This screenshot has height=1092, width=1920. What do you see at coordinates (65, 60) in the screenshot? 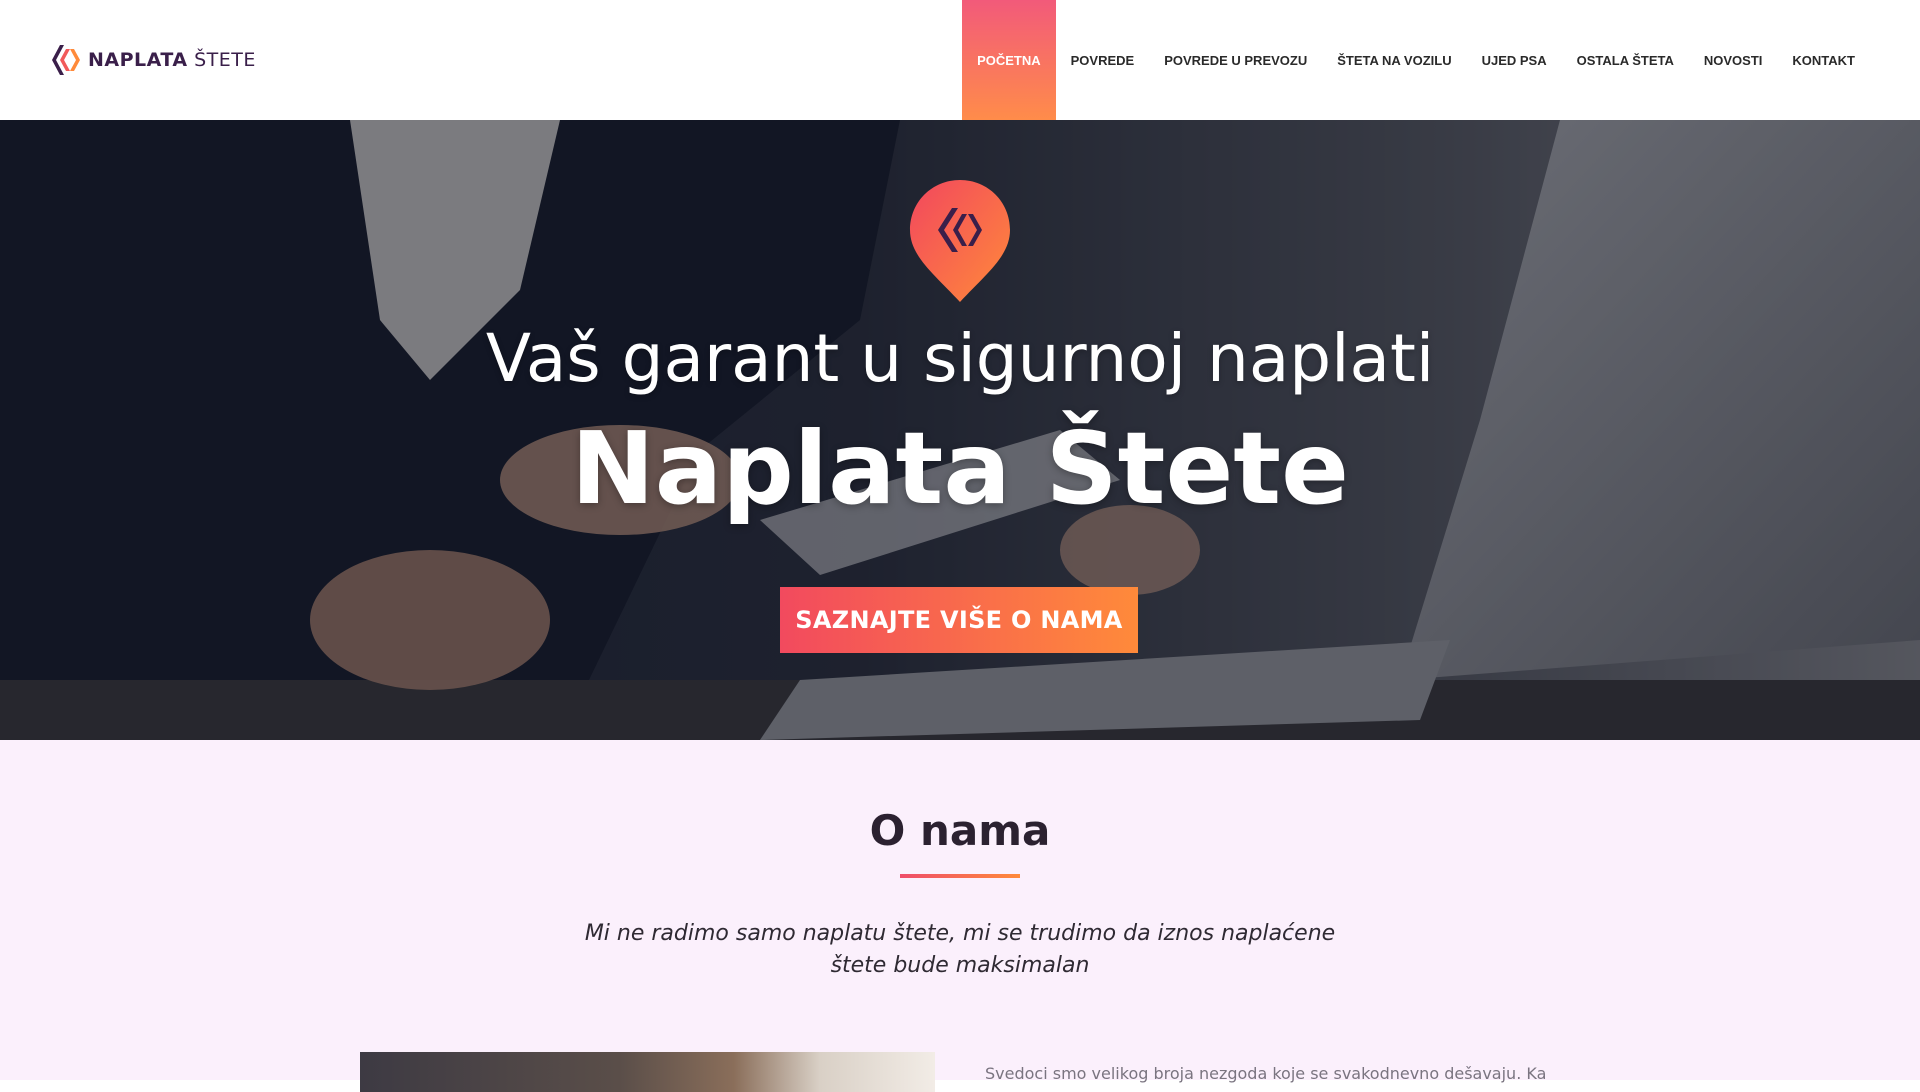
I see `logo-chevrons-icon` at bounding box center [65, 60].